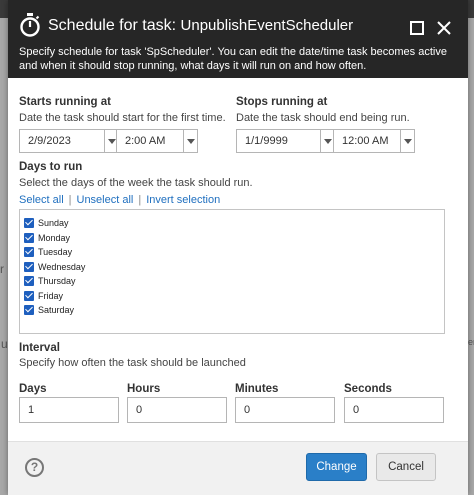  What do you see at coordinates (183, 200) in the screenshot?
I see `invert-selection-link: Invert selection` at bounding box center [183, 200].